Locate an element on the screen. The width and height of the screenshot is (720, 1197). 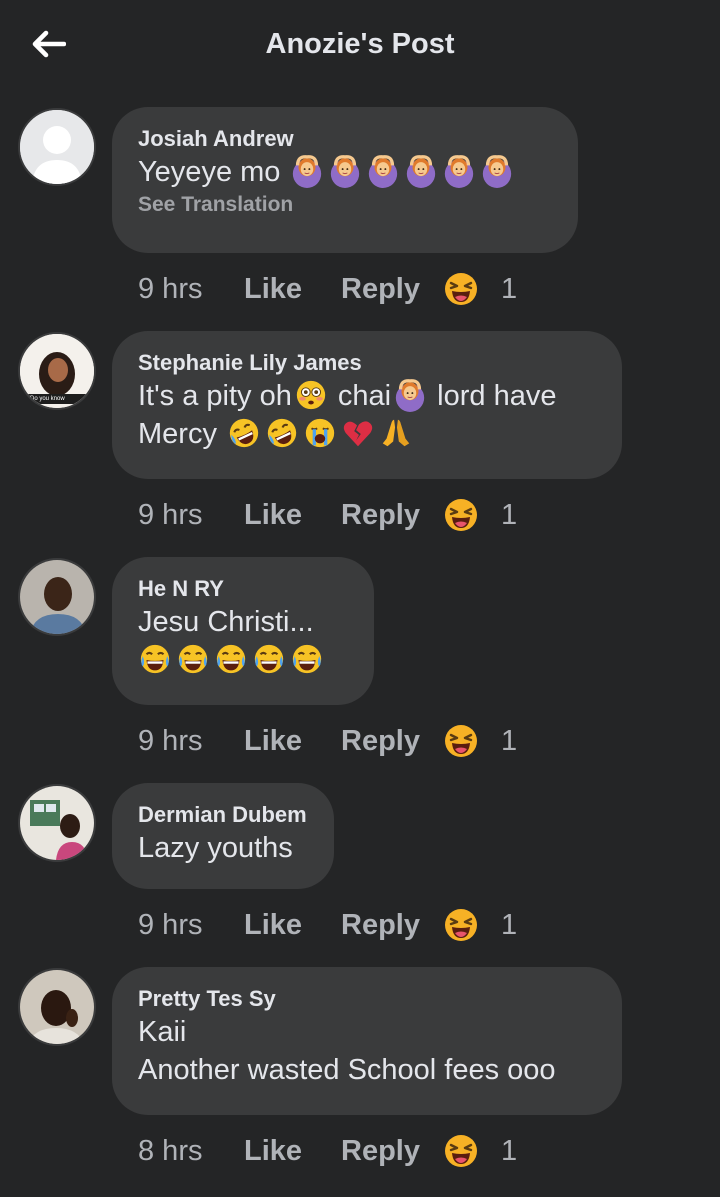
comment-text-part: Mercy is located at coordinates (181, 434).